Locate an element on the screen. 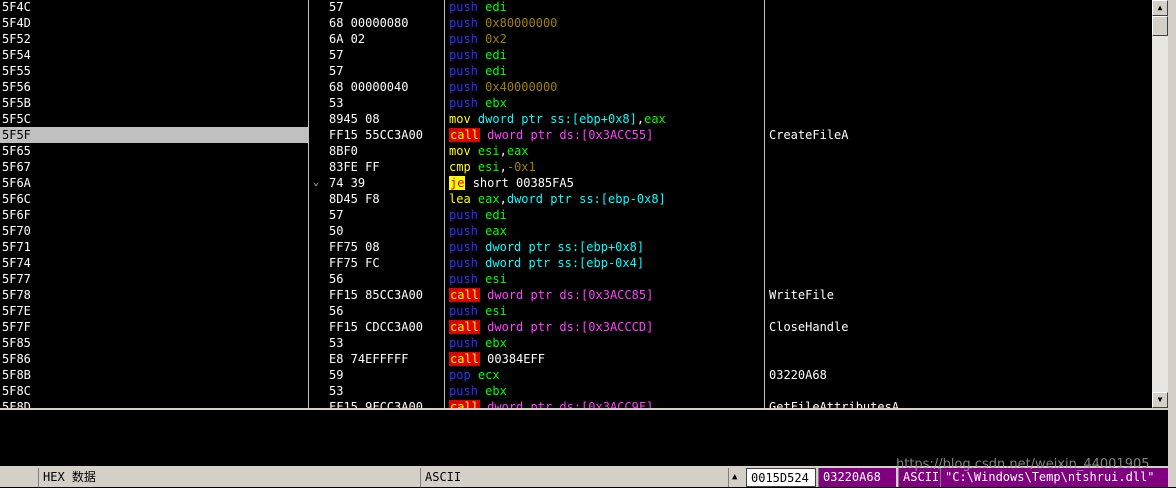  hex-bytes-cell: FF15 CDCC3A00 is located at coordinates (386, 327).